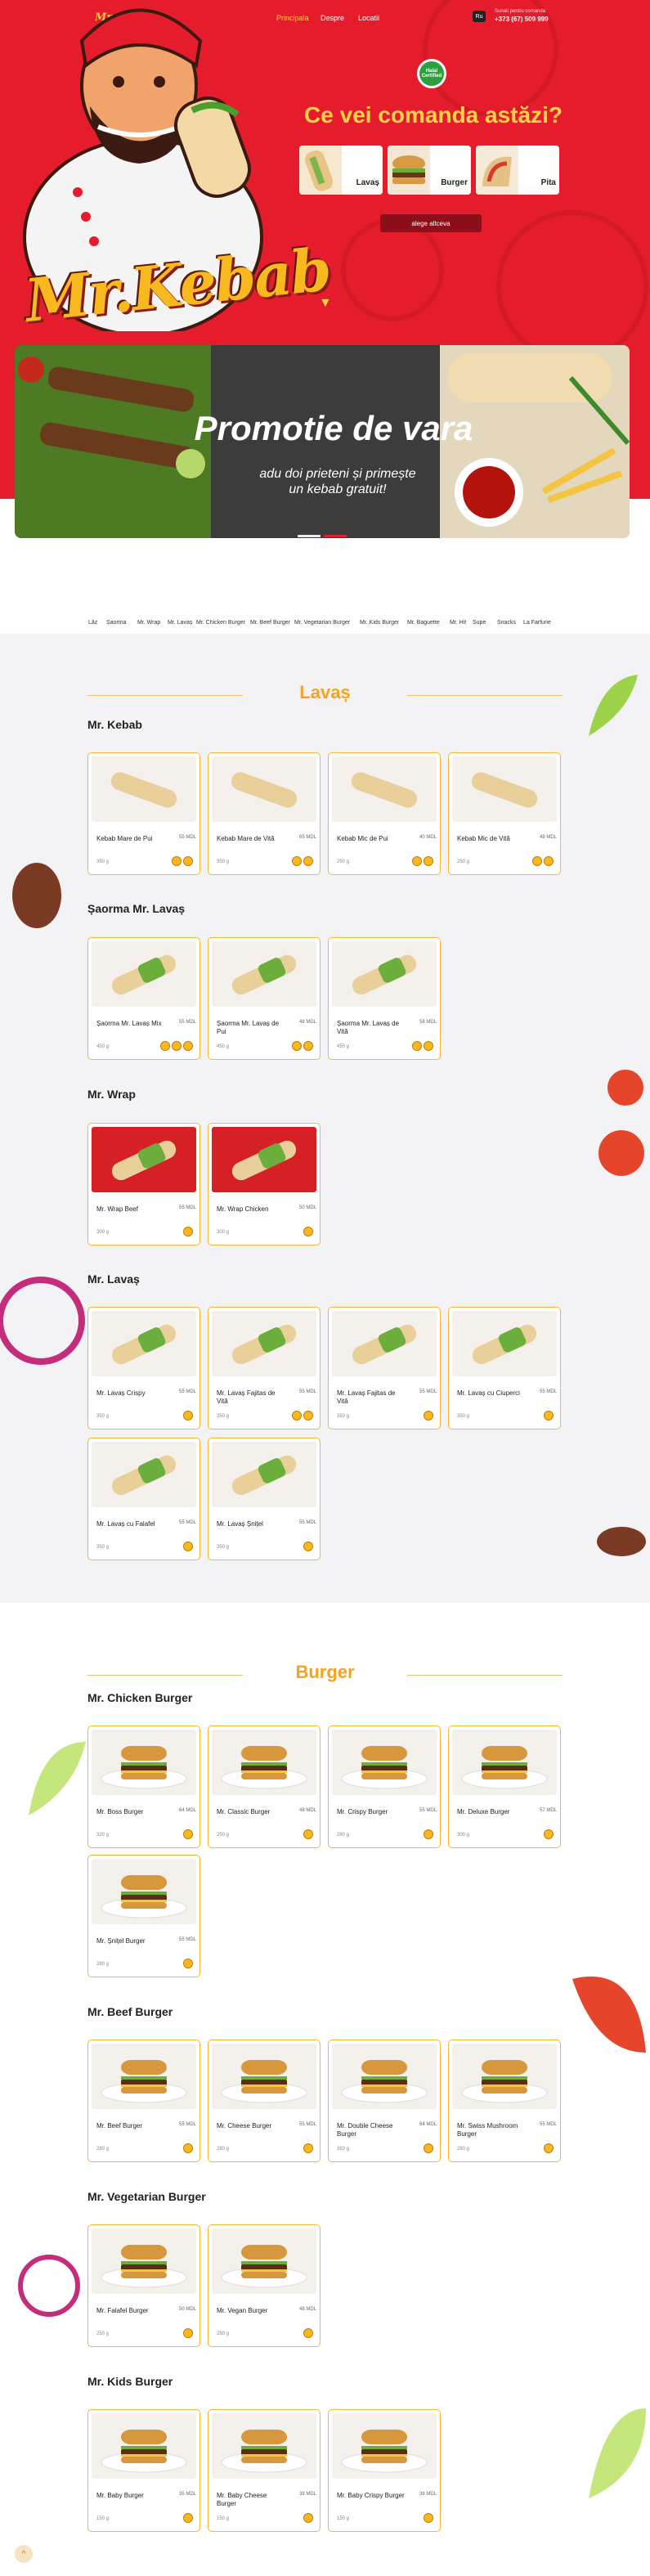 The width and height of the screenshot is (650, 2576). Describe the element at coordinates (333, 18) in the screenshot. I see `nav-item-despre: Despre` at that location.